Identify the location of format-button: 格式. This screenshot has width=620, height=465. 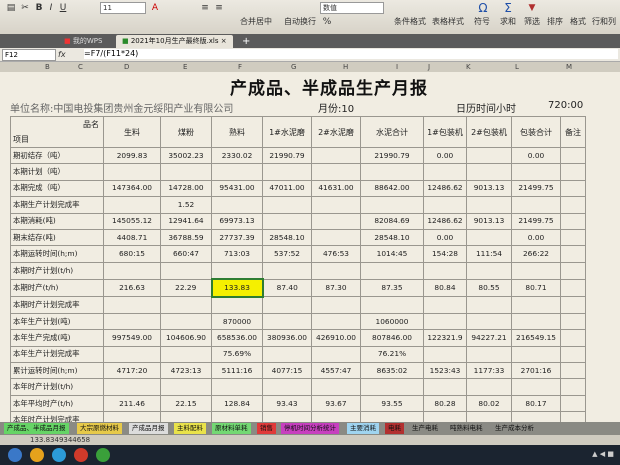
(578, 21).